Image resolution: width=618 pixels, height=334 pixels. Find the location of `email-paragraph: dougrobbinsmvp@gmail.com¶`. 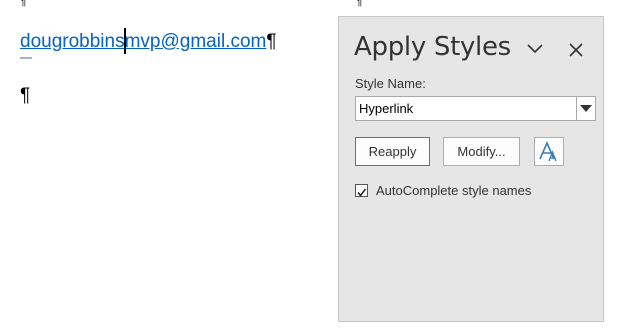

email-paragraph: dougrobbinsmvp@gmail.com¶ is located at coordinates (148, 42).